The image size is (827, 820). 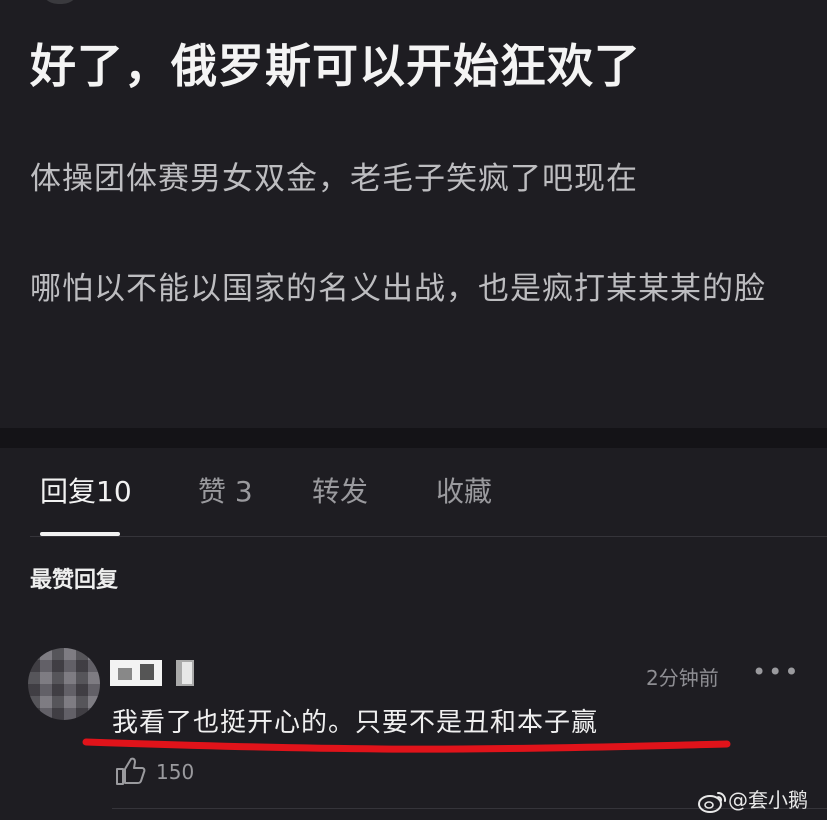 What do you see at coordinates (776, 672) in the screenshot?
I see `more-options-icon: •••` at bounding box center [776, 672].